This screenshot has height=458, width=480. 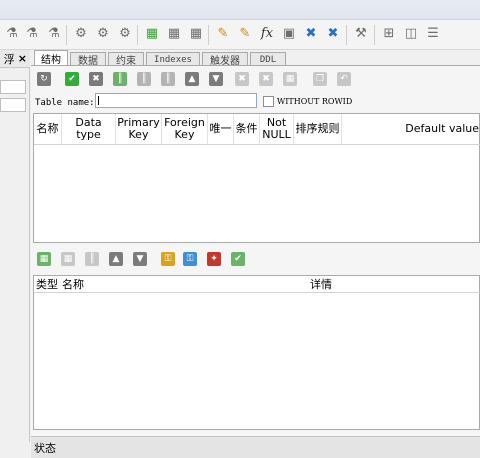 What do you see at coordinates (68, 259) in the screenshot?
I see `edit-constraint-icon: ▦` at bounding box center [68, 259].